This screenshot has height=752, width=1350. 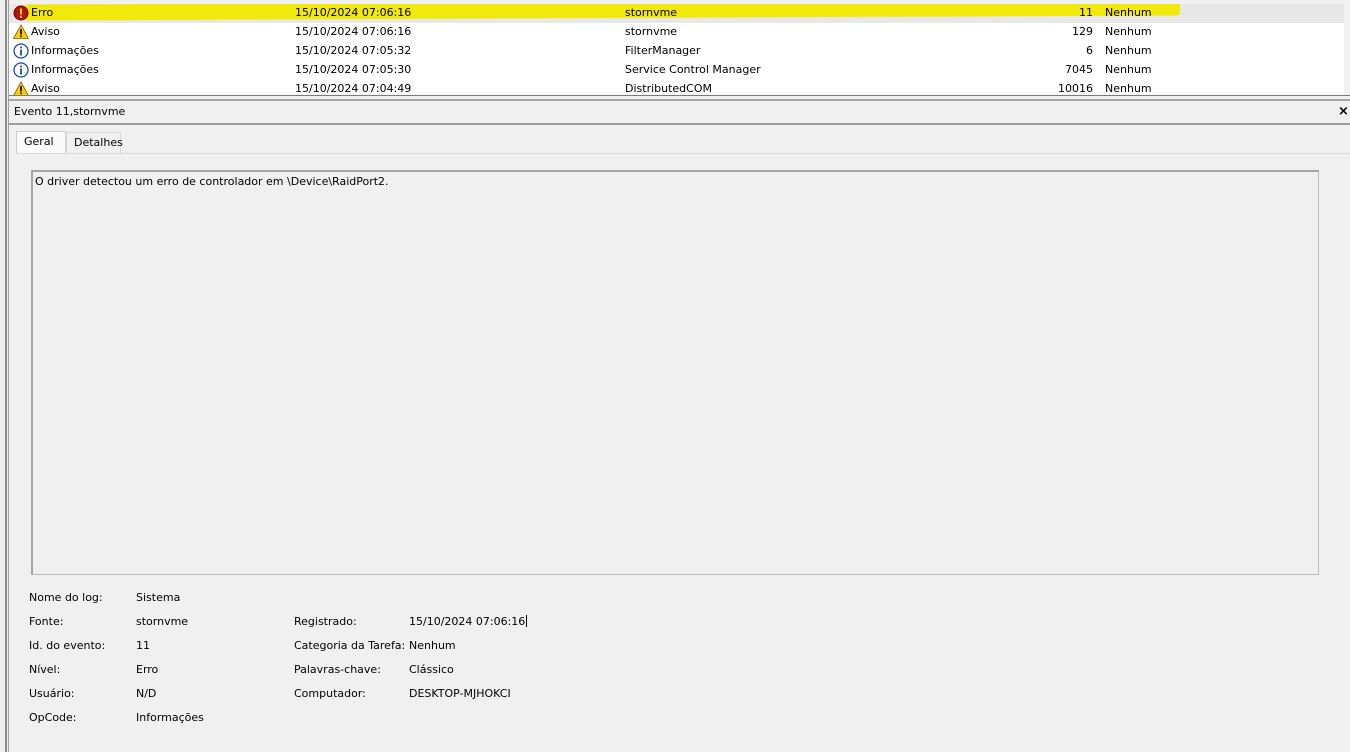 I want to click on source-value: stornvme, so click(x=162, y=621).